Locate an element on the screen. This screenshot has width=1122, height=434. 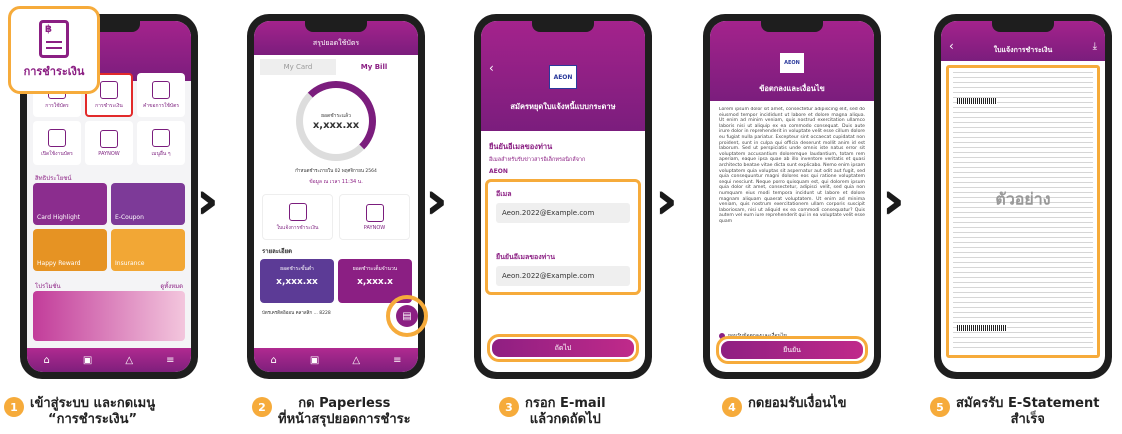
step-line-1: กรอก E-mail is located at coordinates (565, 403).